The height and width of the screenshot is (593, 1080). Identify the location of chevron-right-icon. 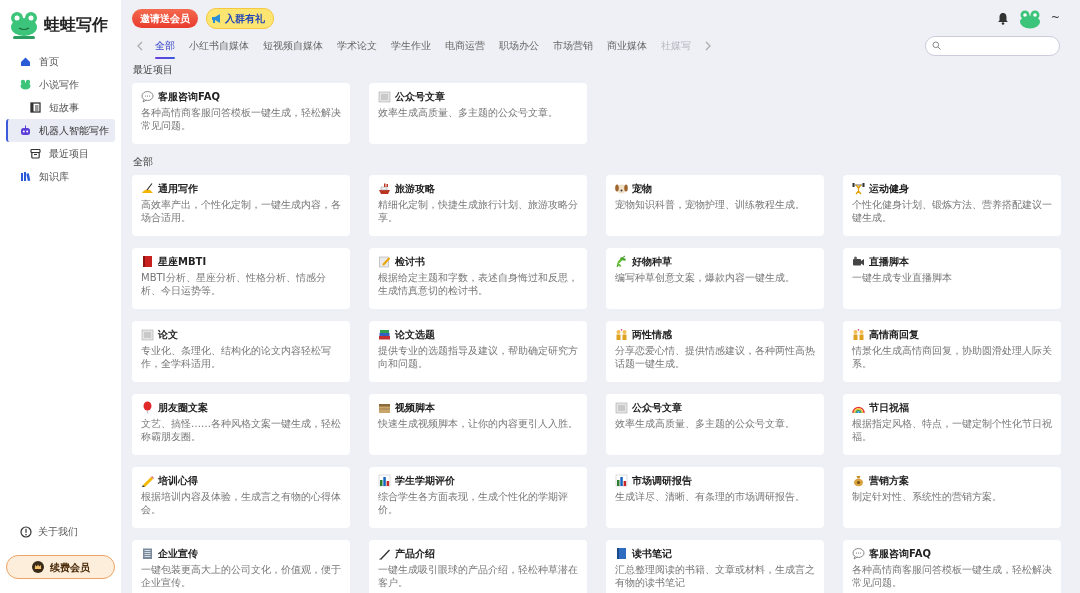
(708, 45).